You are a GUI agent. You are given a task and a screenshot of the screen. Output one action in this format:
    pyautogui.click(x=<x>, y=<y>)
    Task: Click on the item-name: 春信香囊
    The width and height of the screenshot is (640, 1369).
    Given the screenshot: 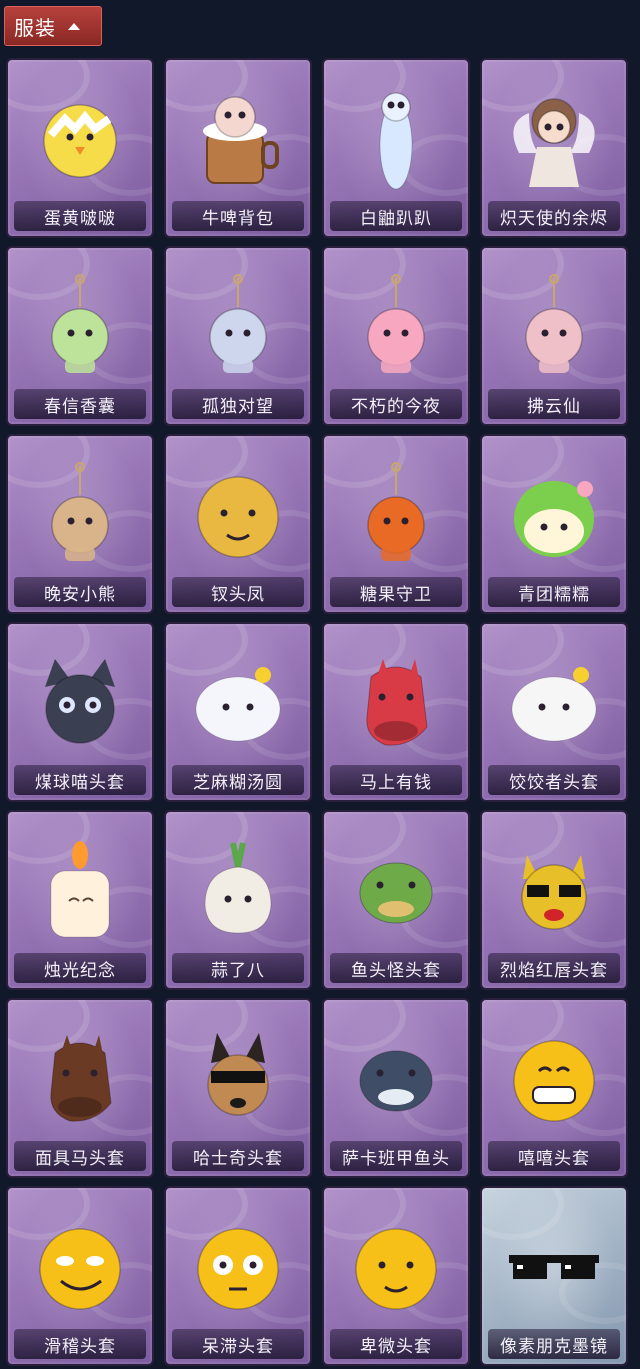 What is the action you would take?
    pyautogui.click(x=80, y=406)
    